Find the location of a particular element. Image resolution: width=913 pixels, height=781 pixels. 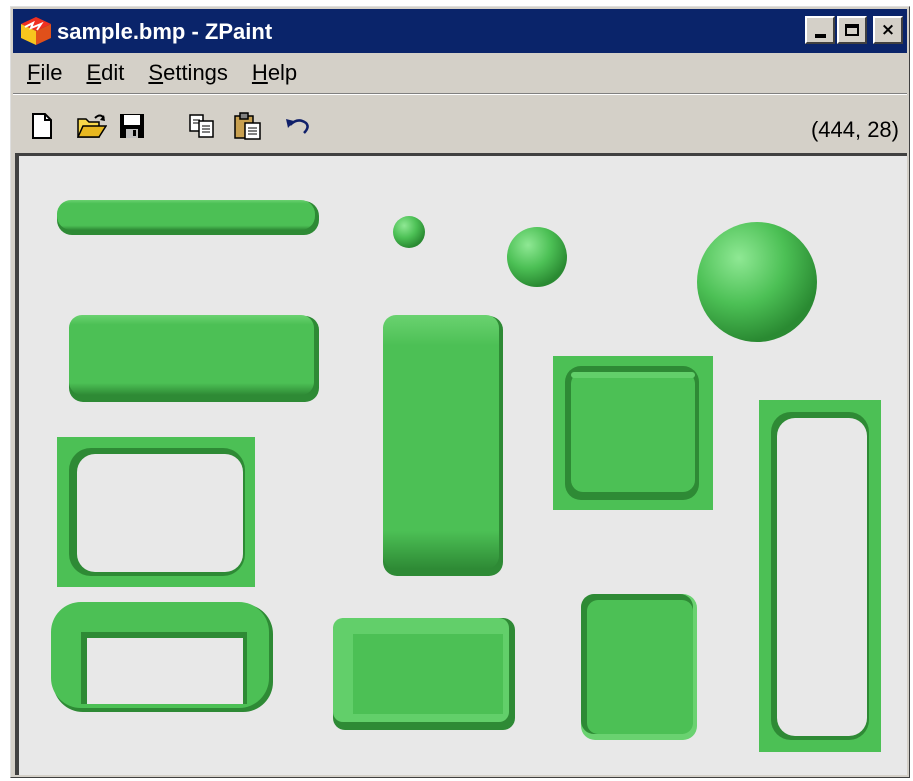

small-sphere is located at coordinates (409, 232).